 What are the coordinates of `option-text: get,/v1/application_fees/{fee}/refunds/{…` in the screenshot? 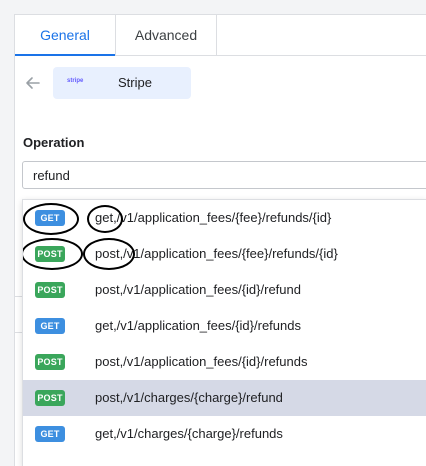 It's located at (213, 217).